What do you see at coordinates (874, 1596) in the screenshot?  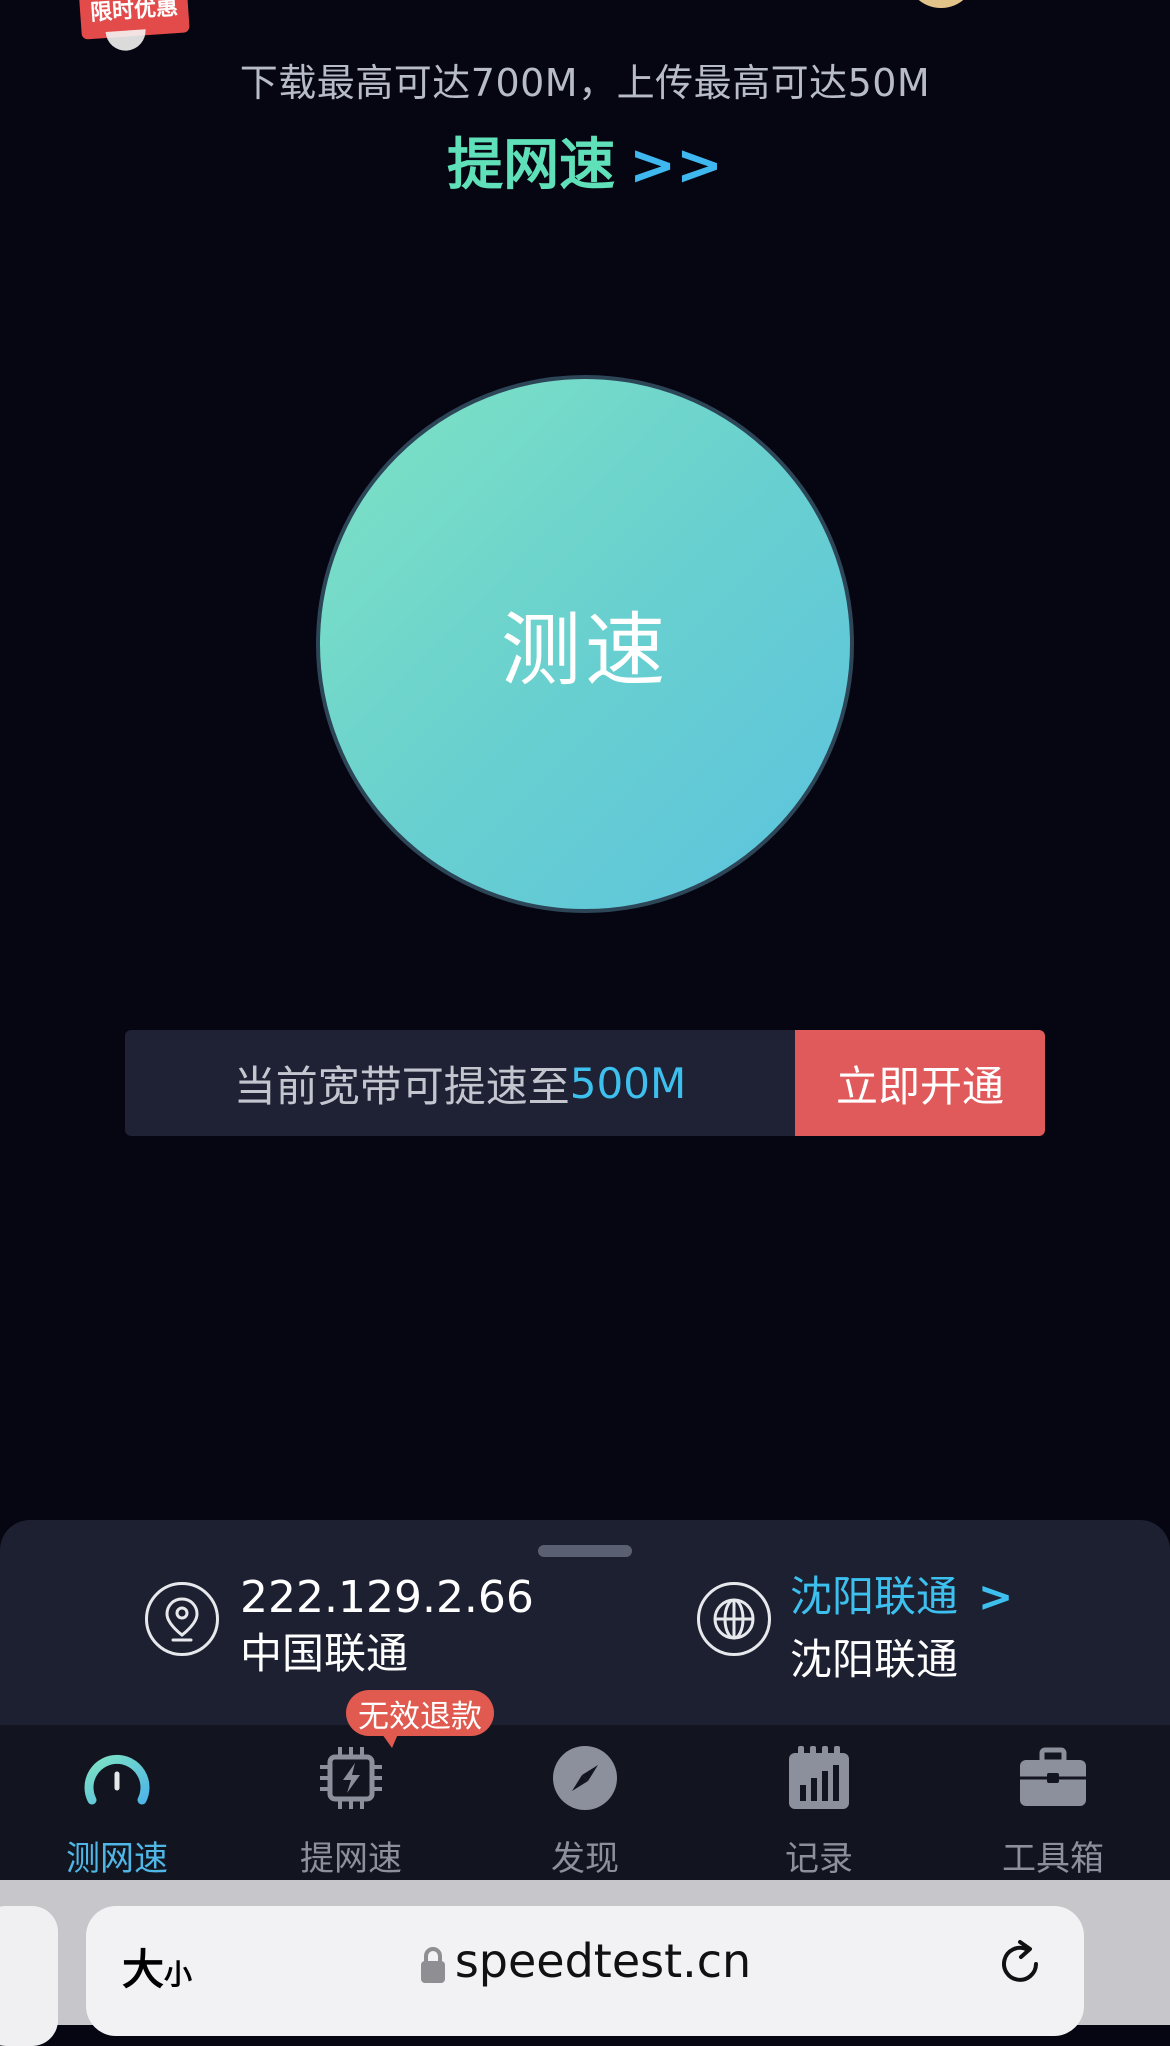 I see `server-select-label: 沈阳联通` at bounding box center [874, 1596].